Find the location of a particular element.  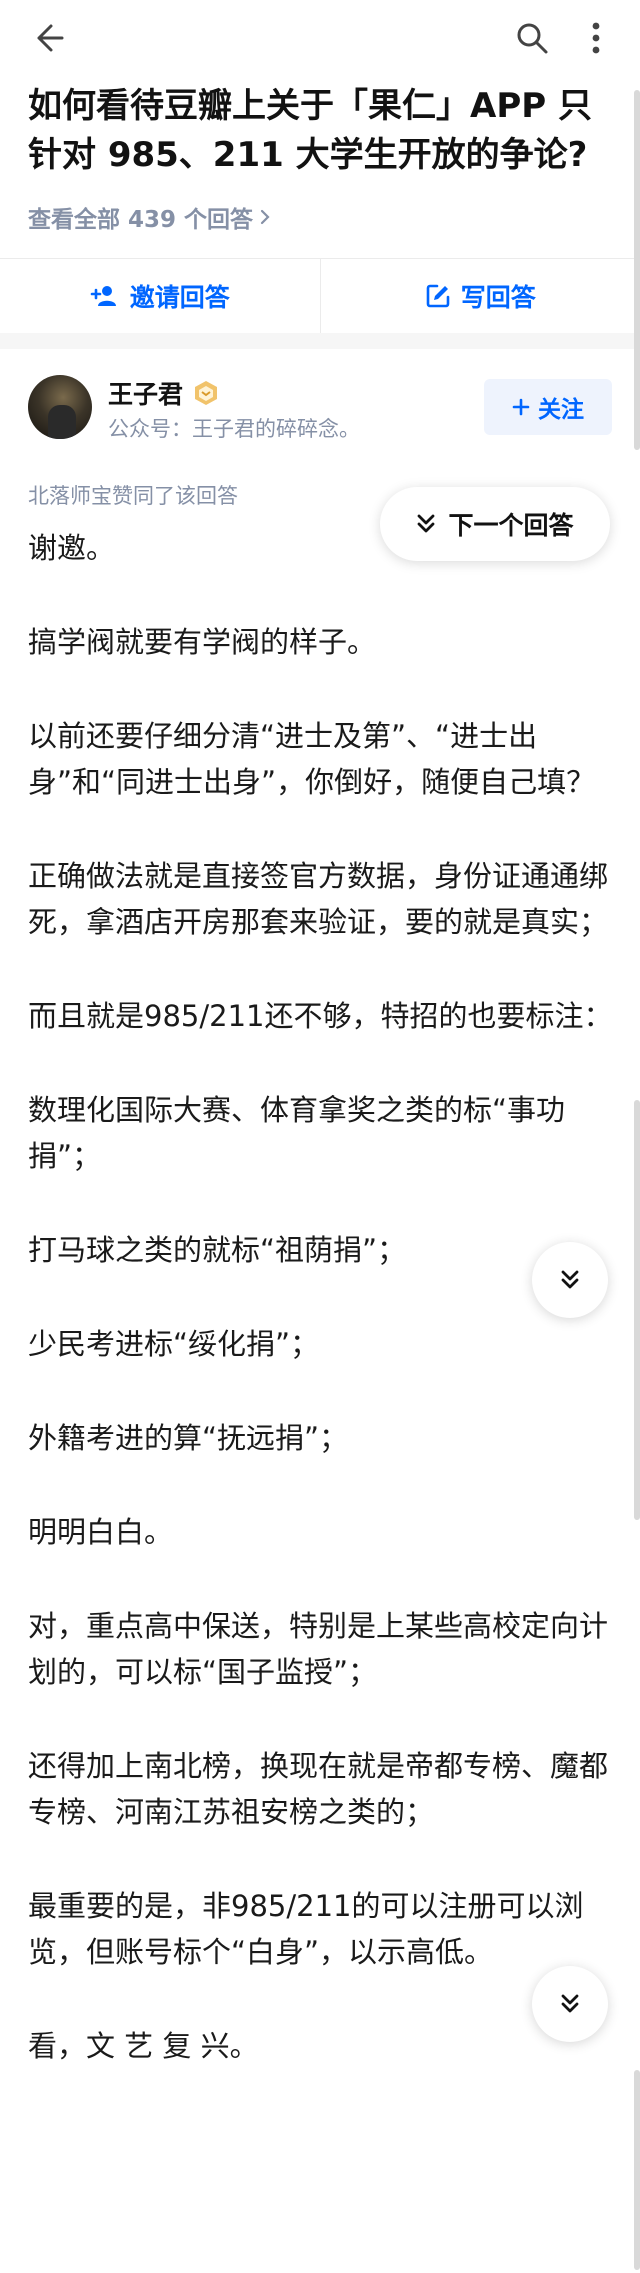

write-answer-button: 写回答 is located at coordinates (479, 296).